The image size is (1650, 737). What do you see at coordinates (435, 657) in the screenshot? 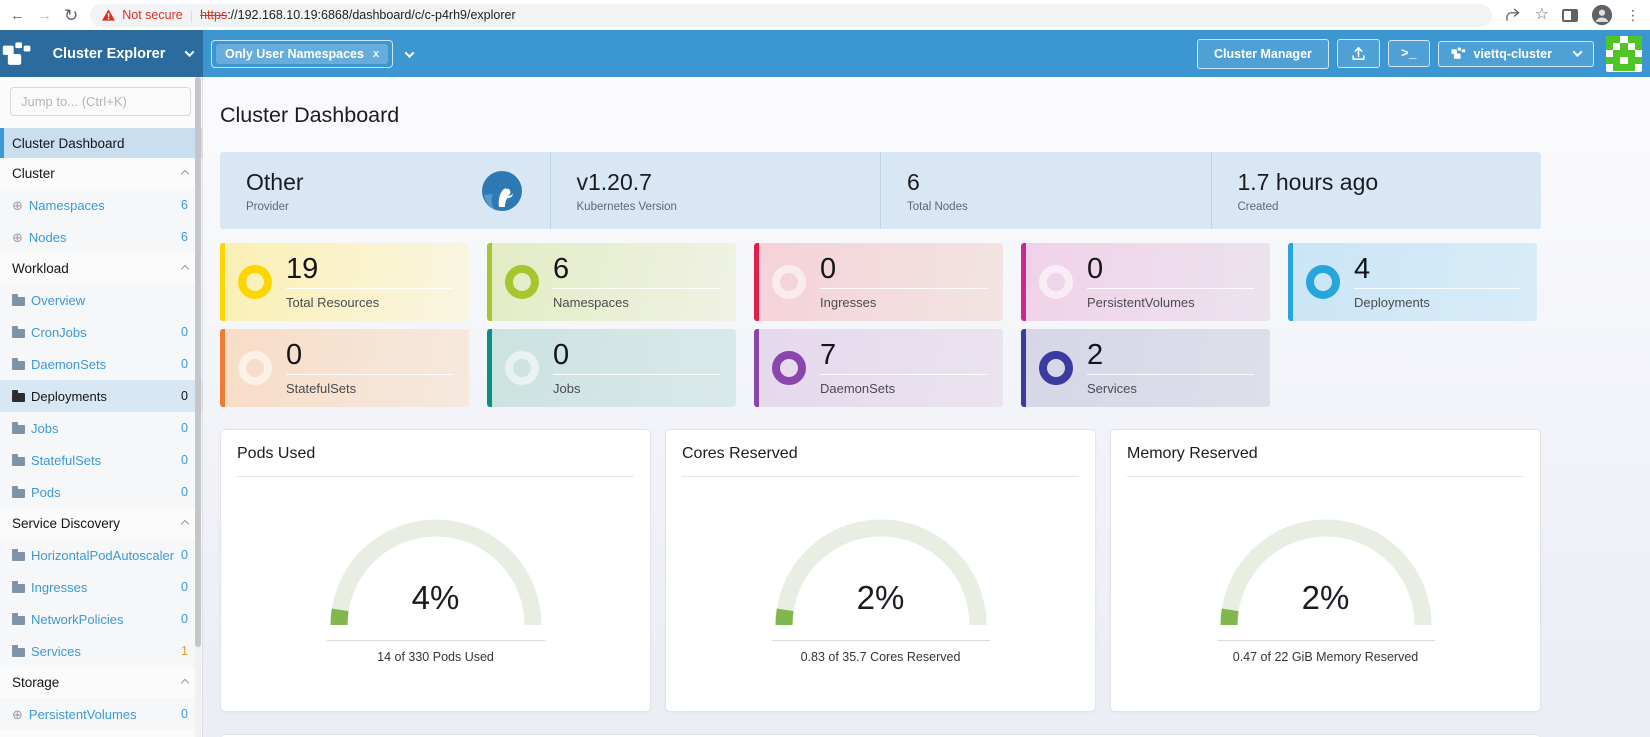
I see `gauge-caption: 14 of 330 Pods Used` at bounding box center [435, 657].